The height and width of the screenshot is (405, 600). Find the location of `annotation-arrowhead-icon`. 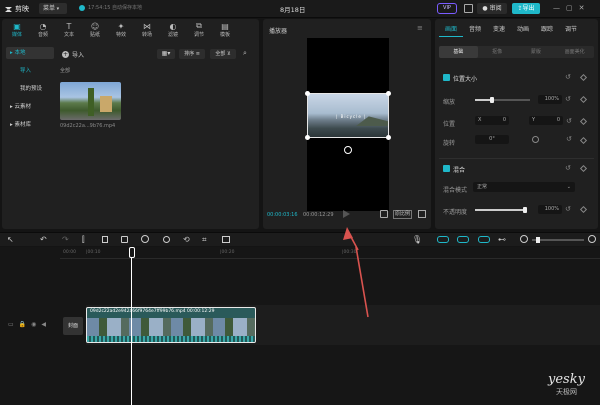

annotation-arrowhead-icon is located at coordinates (351, 239).